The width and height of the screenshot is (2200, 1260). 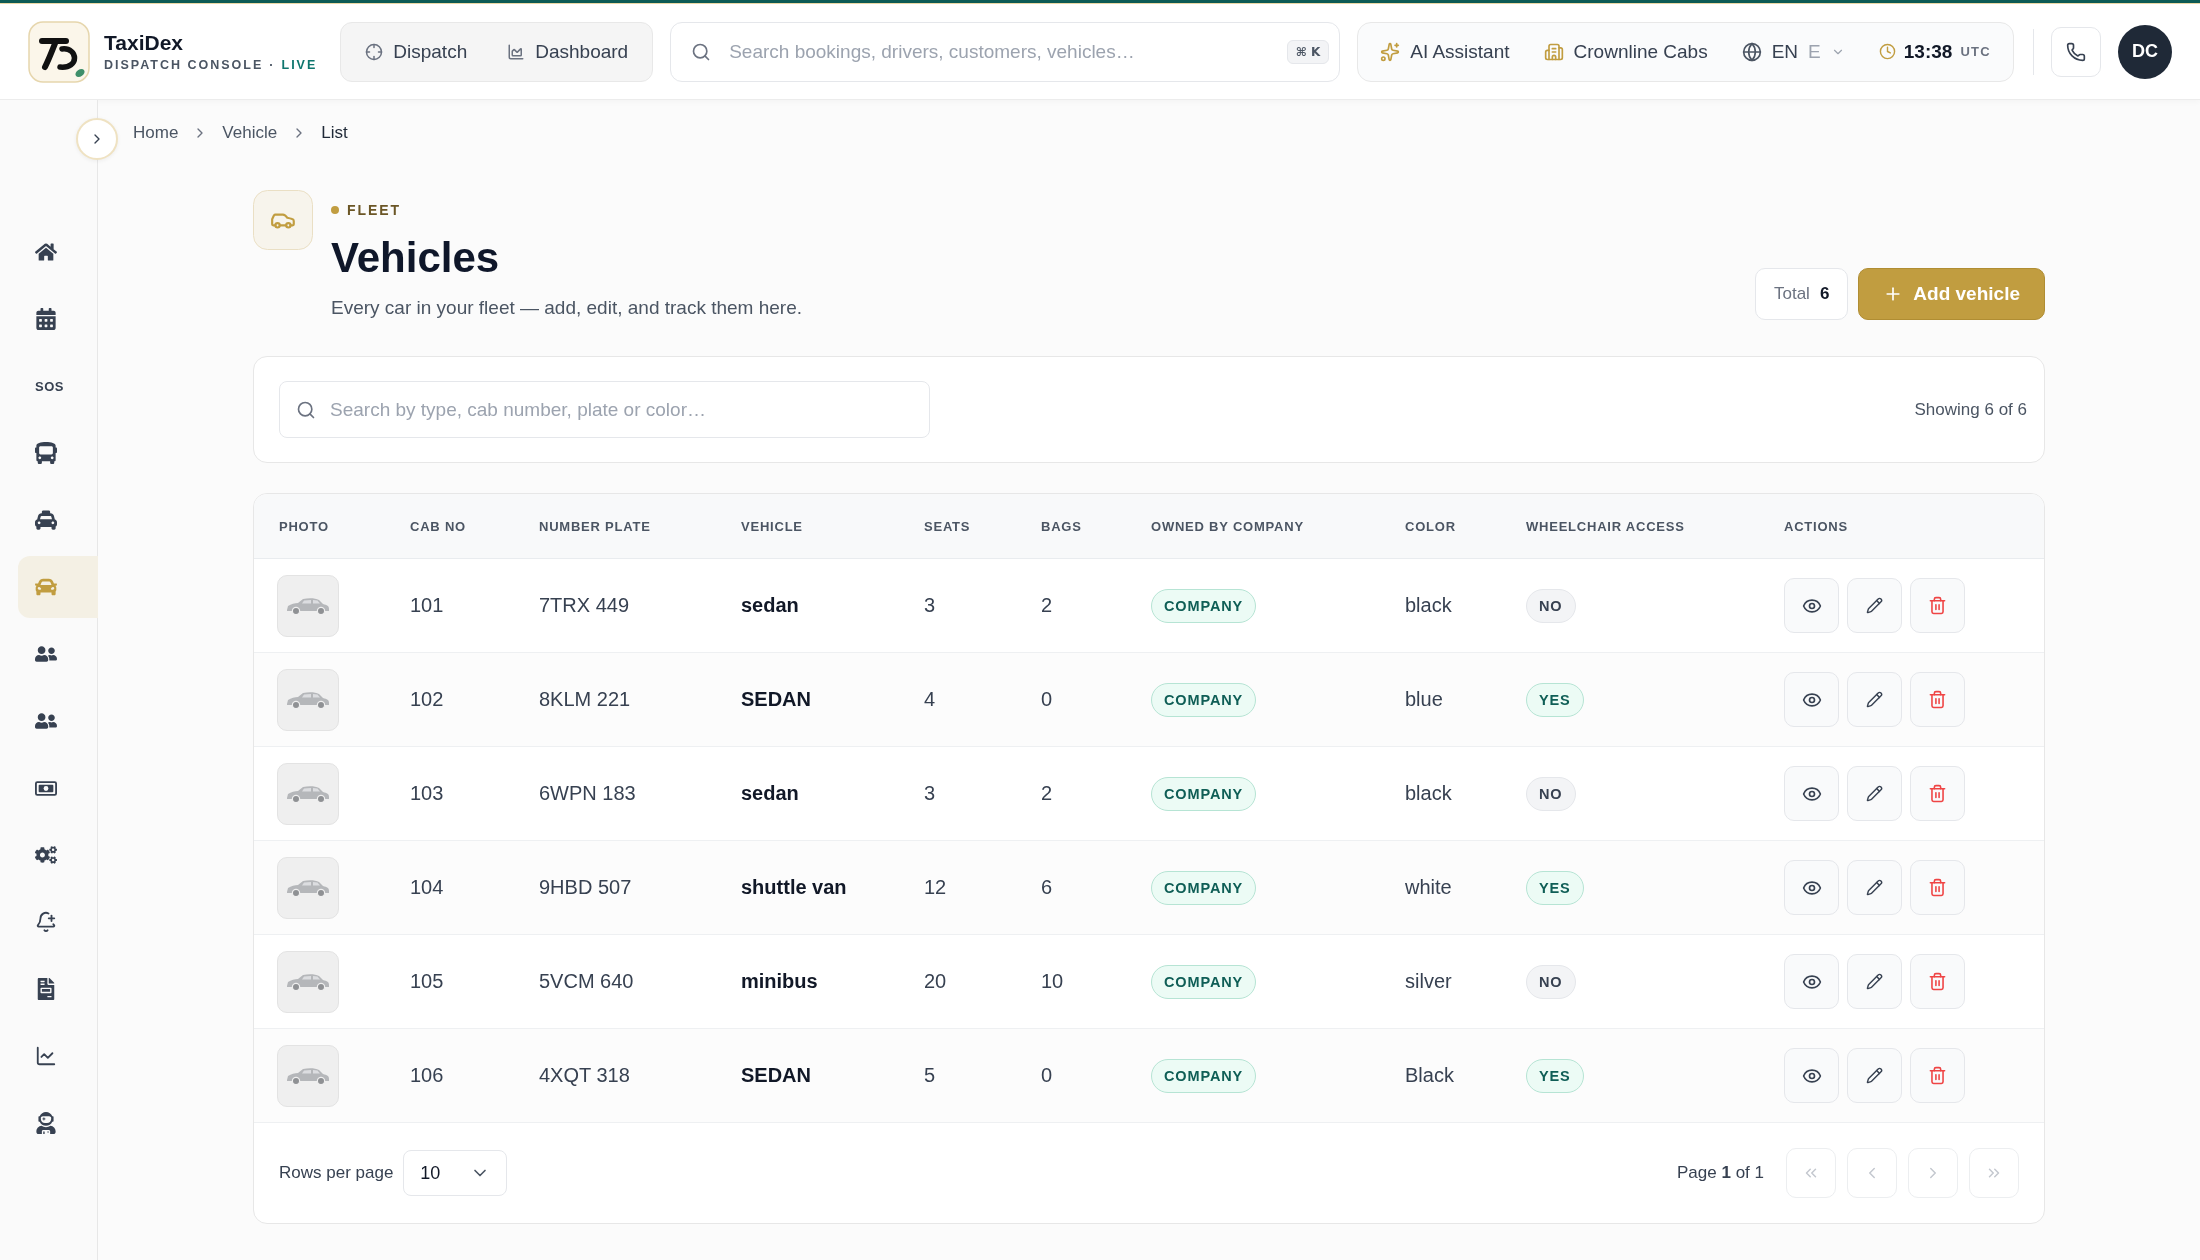 What do you see at coordinates (46, 855) in the screenshot?
I see `gears-icon` at bounding box center [46, 855].